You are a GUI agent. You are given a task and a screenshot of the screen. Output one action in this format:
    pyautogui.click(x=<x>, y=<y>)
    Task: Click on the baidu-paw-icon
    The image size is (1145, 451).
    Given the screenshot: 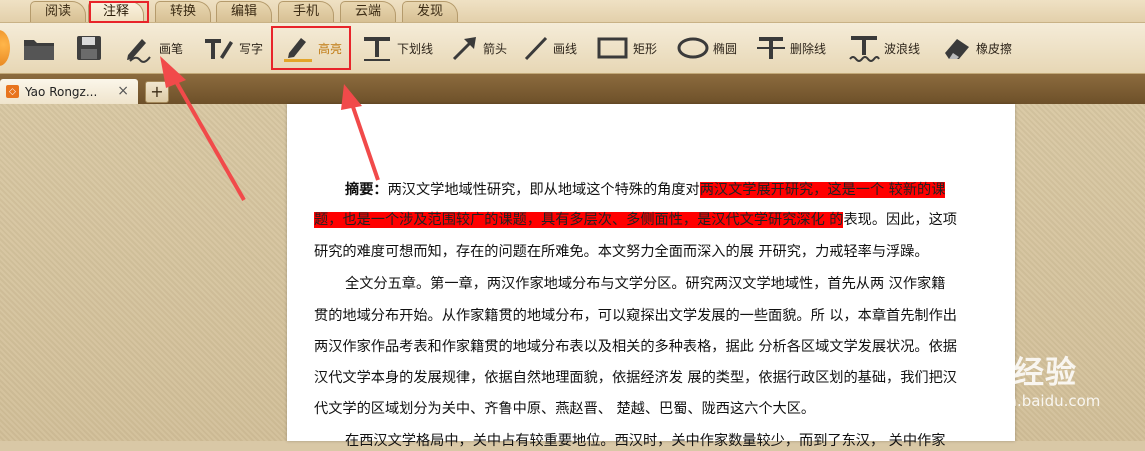 What is the action you would take?
    pyautogui.click(x=988, y=345)
    